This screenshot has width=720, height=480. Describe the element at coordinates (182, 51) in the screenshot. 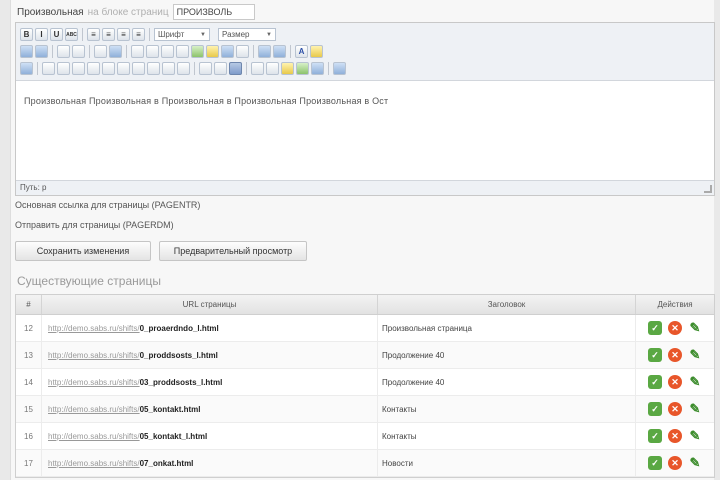

I see `indent-icon` at that location.